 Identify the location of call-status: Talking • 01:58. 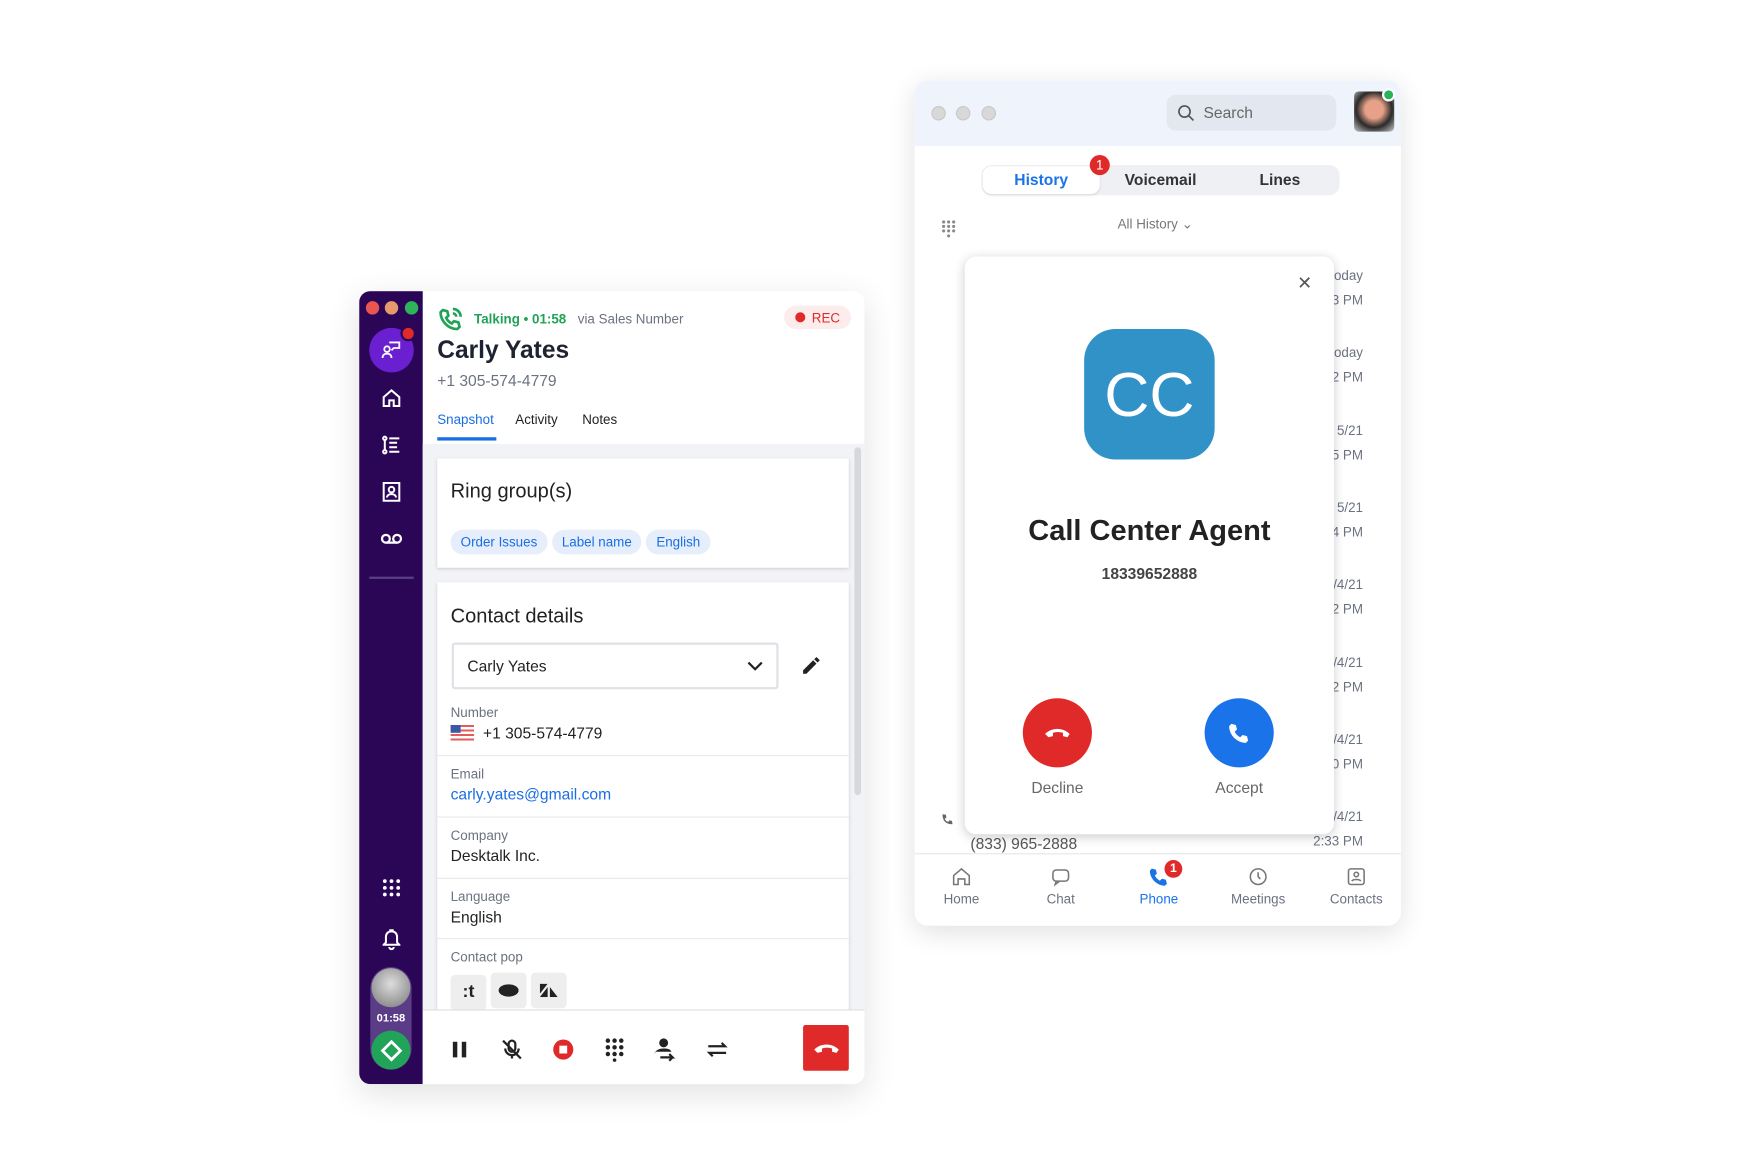
(520, 319).